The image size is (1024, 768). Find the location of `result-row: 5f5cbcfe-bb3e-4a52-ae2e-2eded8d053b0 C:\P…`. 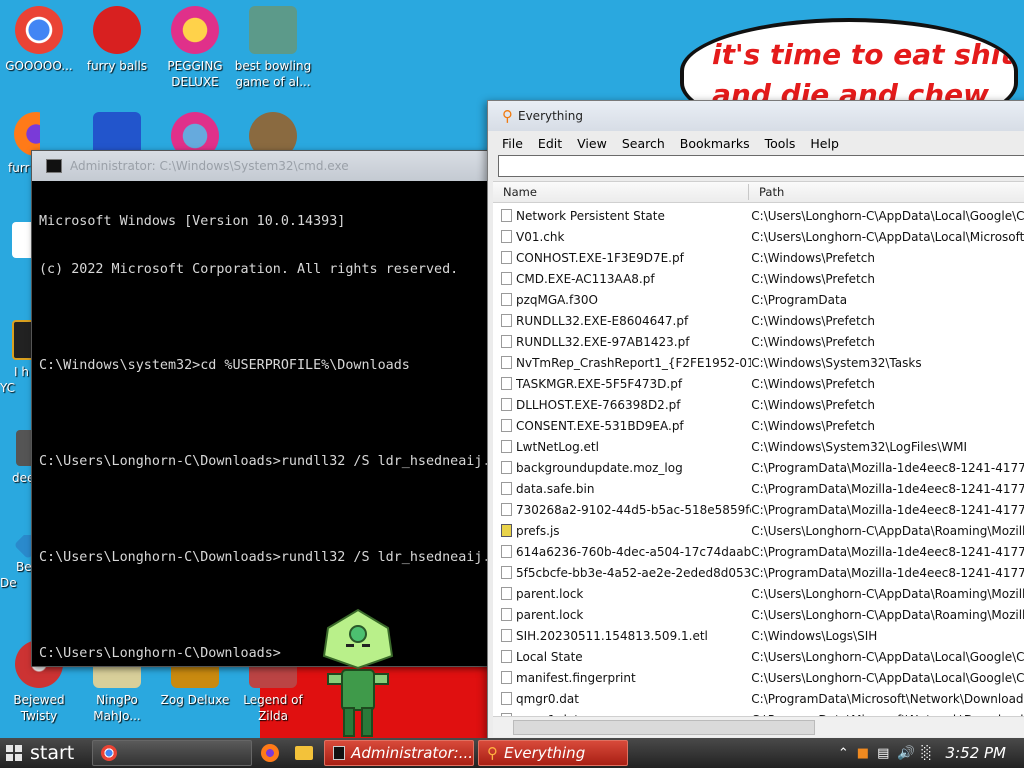

result-row: 5f5cbcfe-bb3e-4a52-ae2e-2eded8d053b0 C:\P… is located at coordinates (758, 572).